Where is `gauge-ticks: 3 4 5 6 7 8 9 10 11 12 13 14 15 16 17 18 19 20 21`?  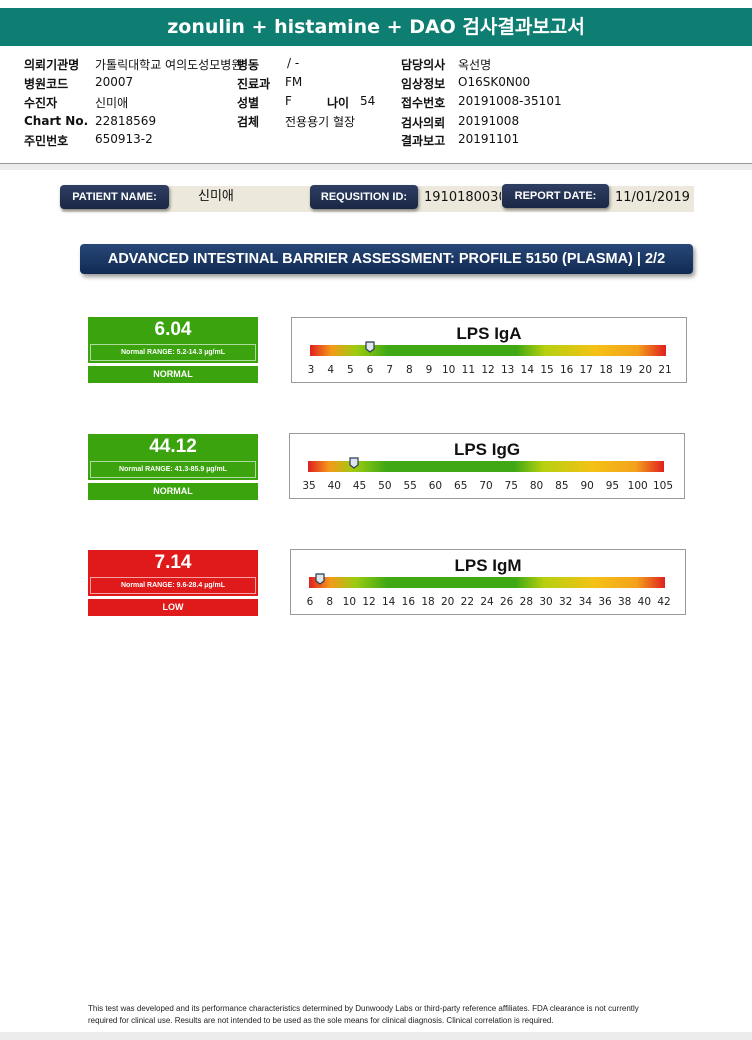
gauge-ticks: 3 4 5 6 7 8 9 10 11 12 13 14 15 16 17 18 19 20 21 is located at coordinates (489, 371).